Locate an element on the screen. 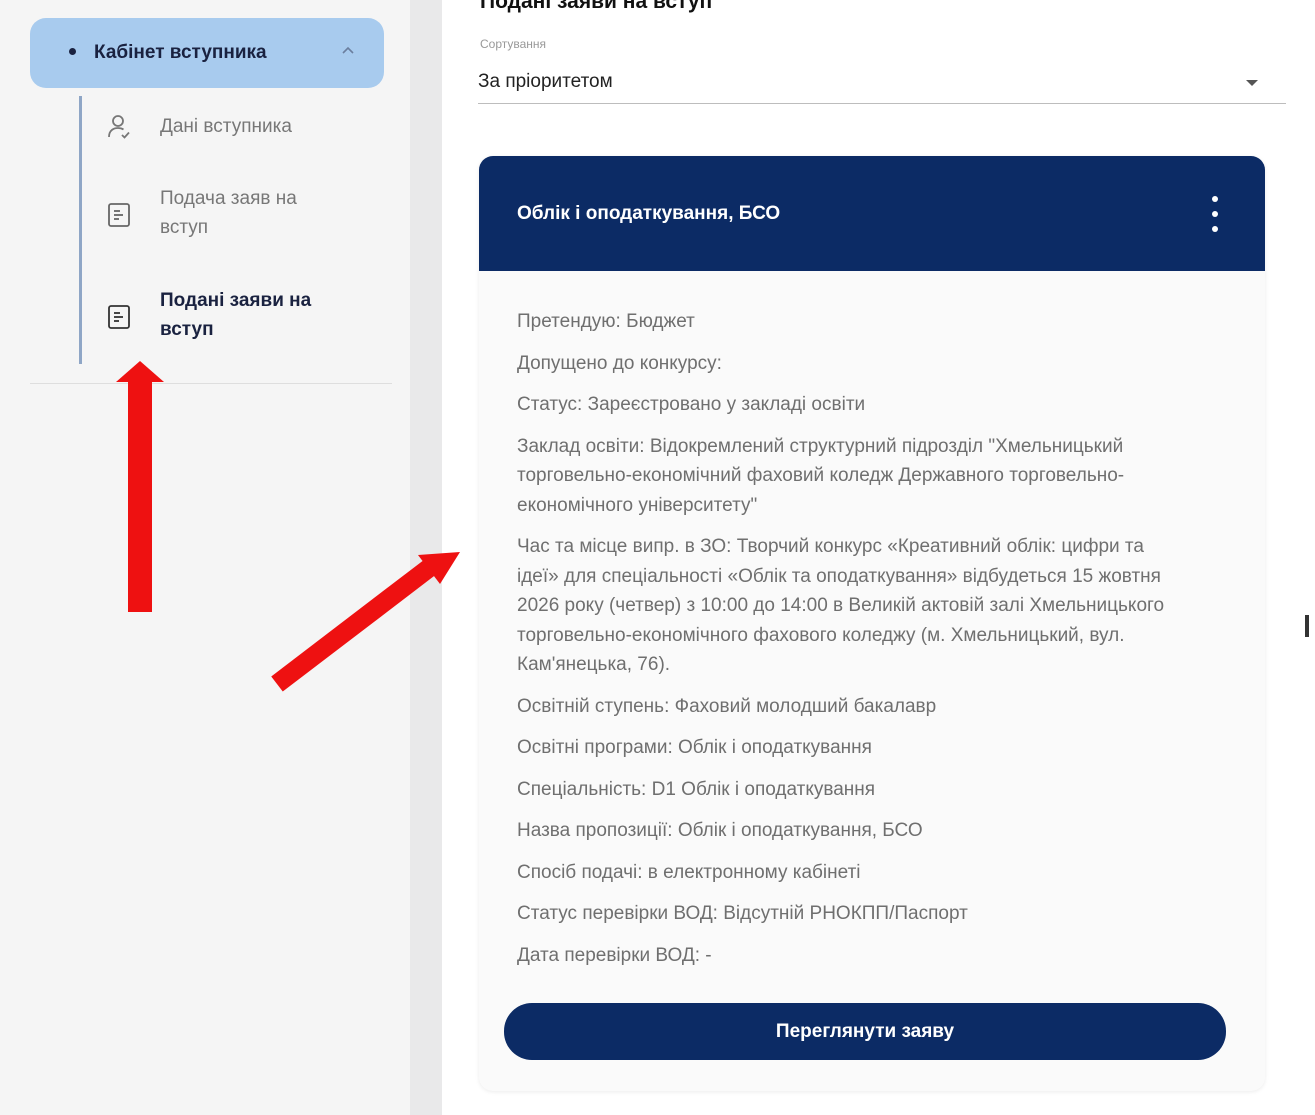 The image size is (1315, 1115). sidebar-item-label: Подані заяви на вступ is located at coordinates (236, 315).